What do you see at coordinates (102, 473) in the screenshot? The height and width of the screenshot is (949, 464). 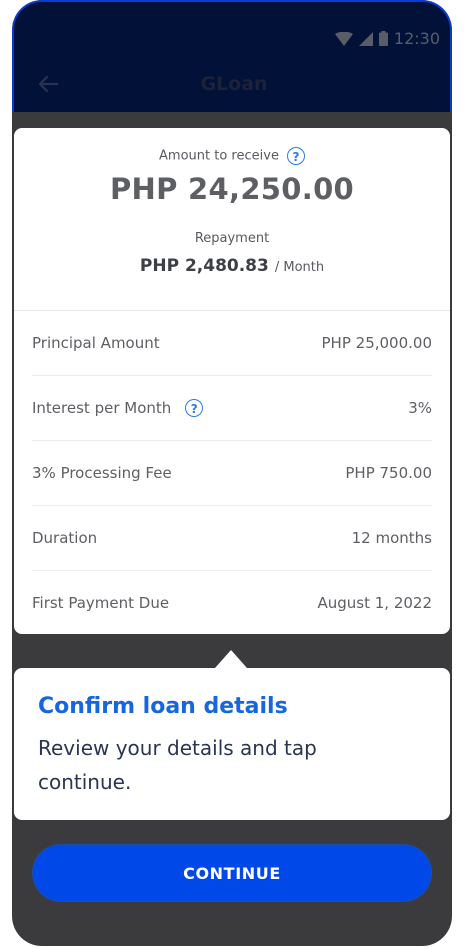 I see `detail-label: 3% Processing Fee` at bounding box center [102, 473].